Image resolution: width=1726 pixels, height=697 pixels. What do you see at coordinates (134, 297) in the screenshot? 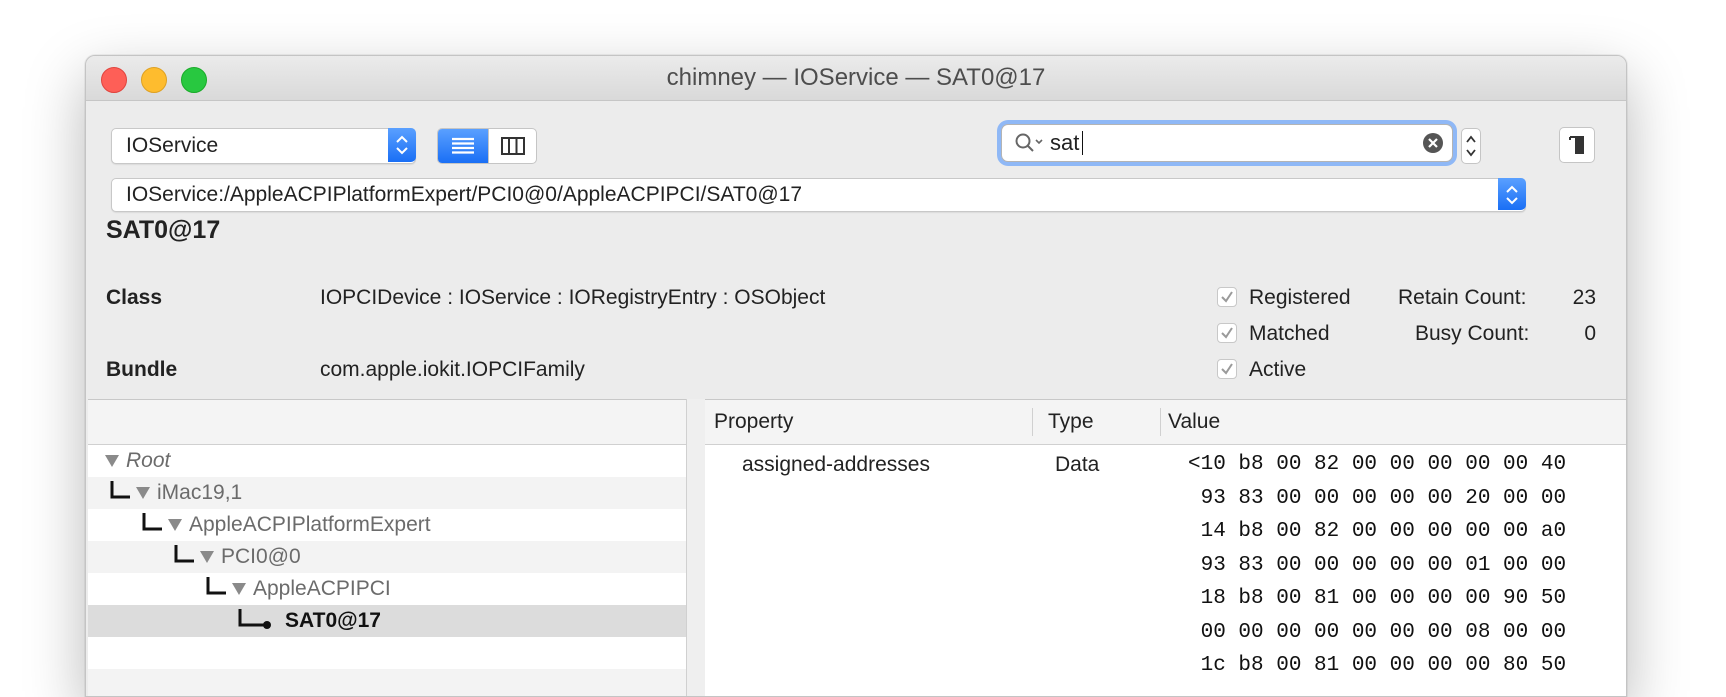
I see `class-label: Class` at bounding box center [134, 297].